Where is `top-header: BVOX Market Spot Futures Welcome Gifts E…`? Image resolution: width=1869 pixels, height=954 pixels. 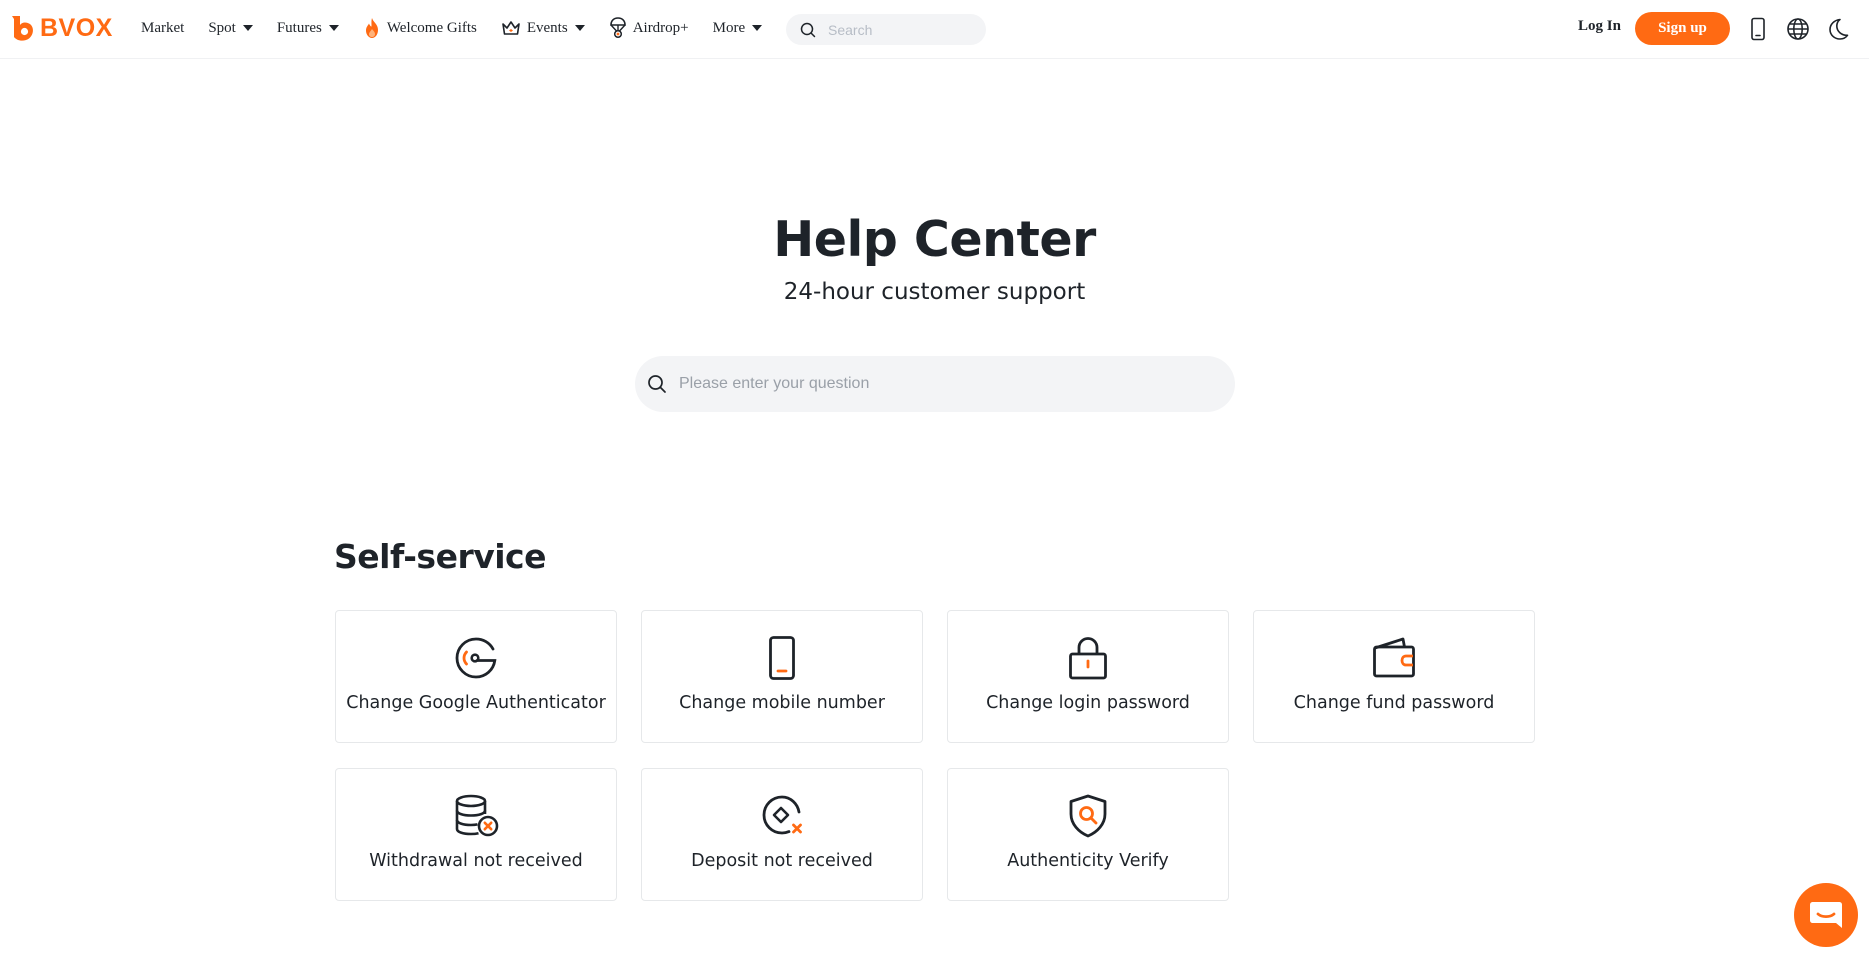
top-header: BVOX Market Spot Futures Welcome Gifts E… is located at coordinates (934, 29).